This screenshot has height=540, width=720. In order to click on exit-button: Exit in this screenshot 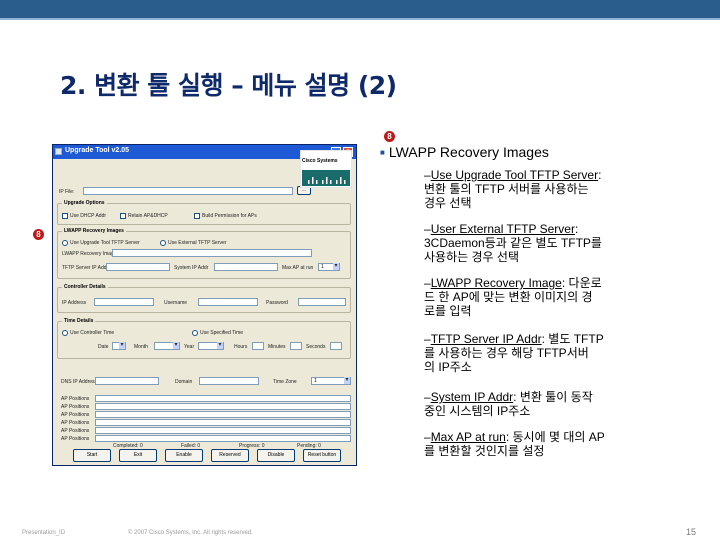, I will do `click(138, 455)`.